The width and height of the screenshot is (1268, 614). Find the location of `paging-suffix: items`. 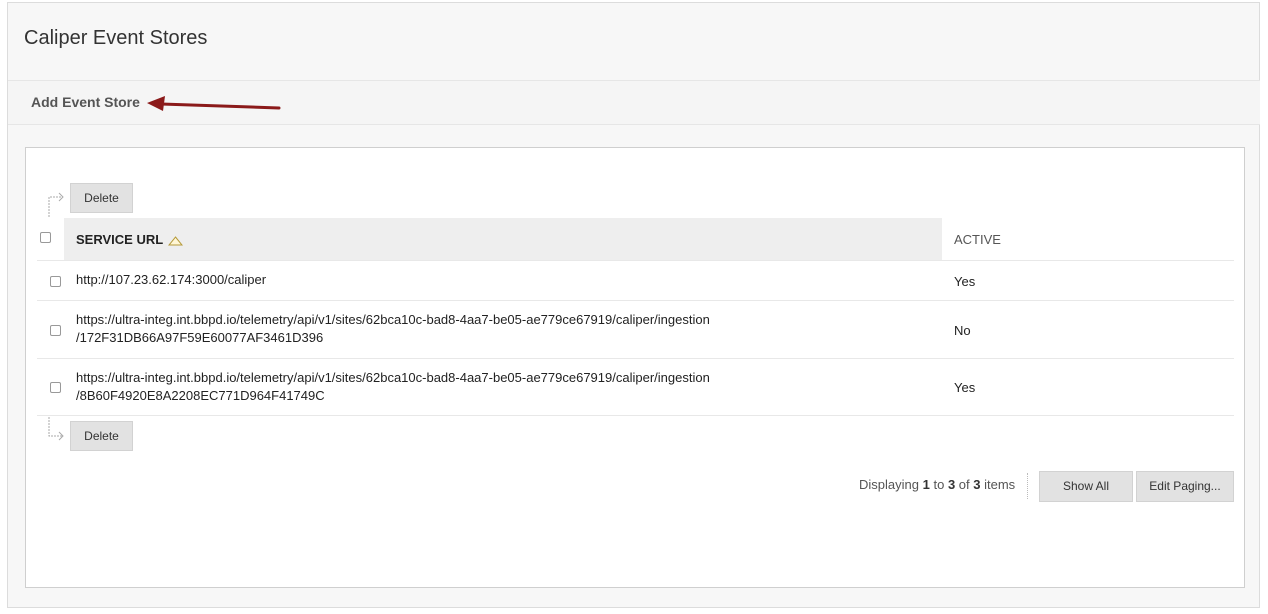

paging-suffix: items is located at coordinates (1000, 484).